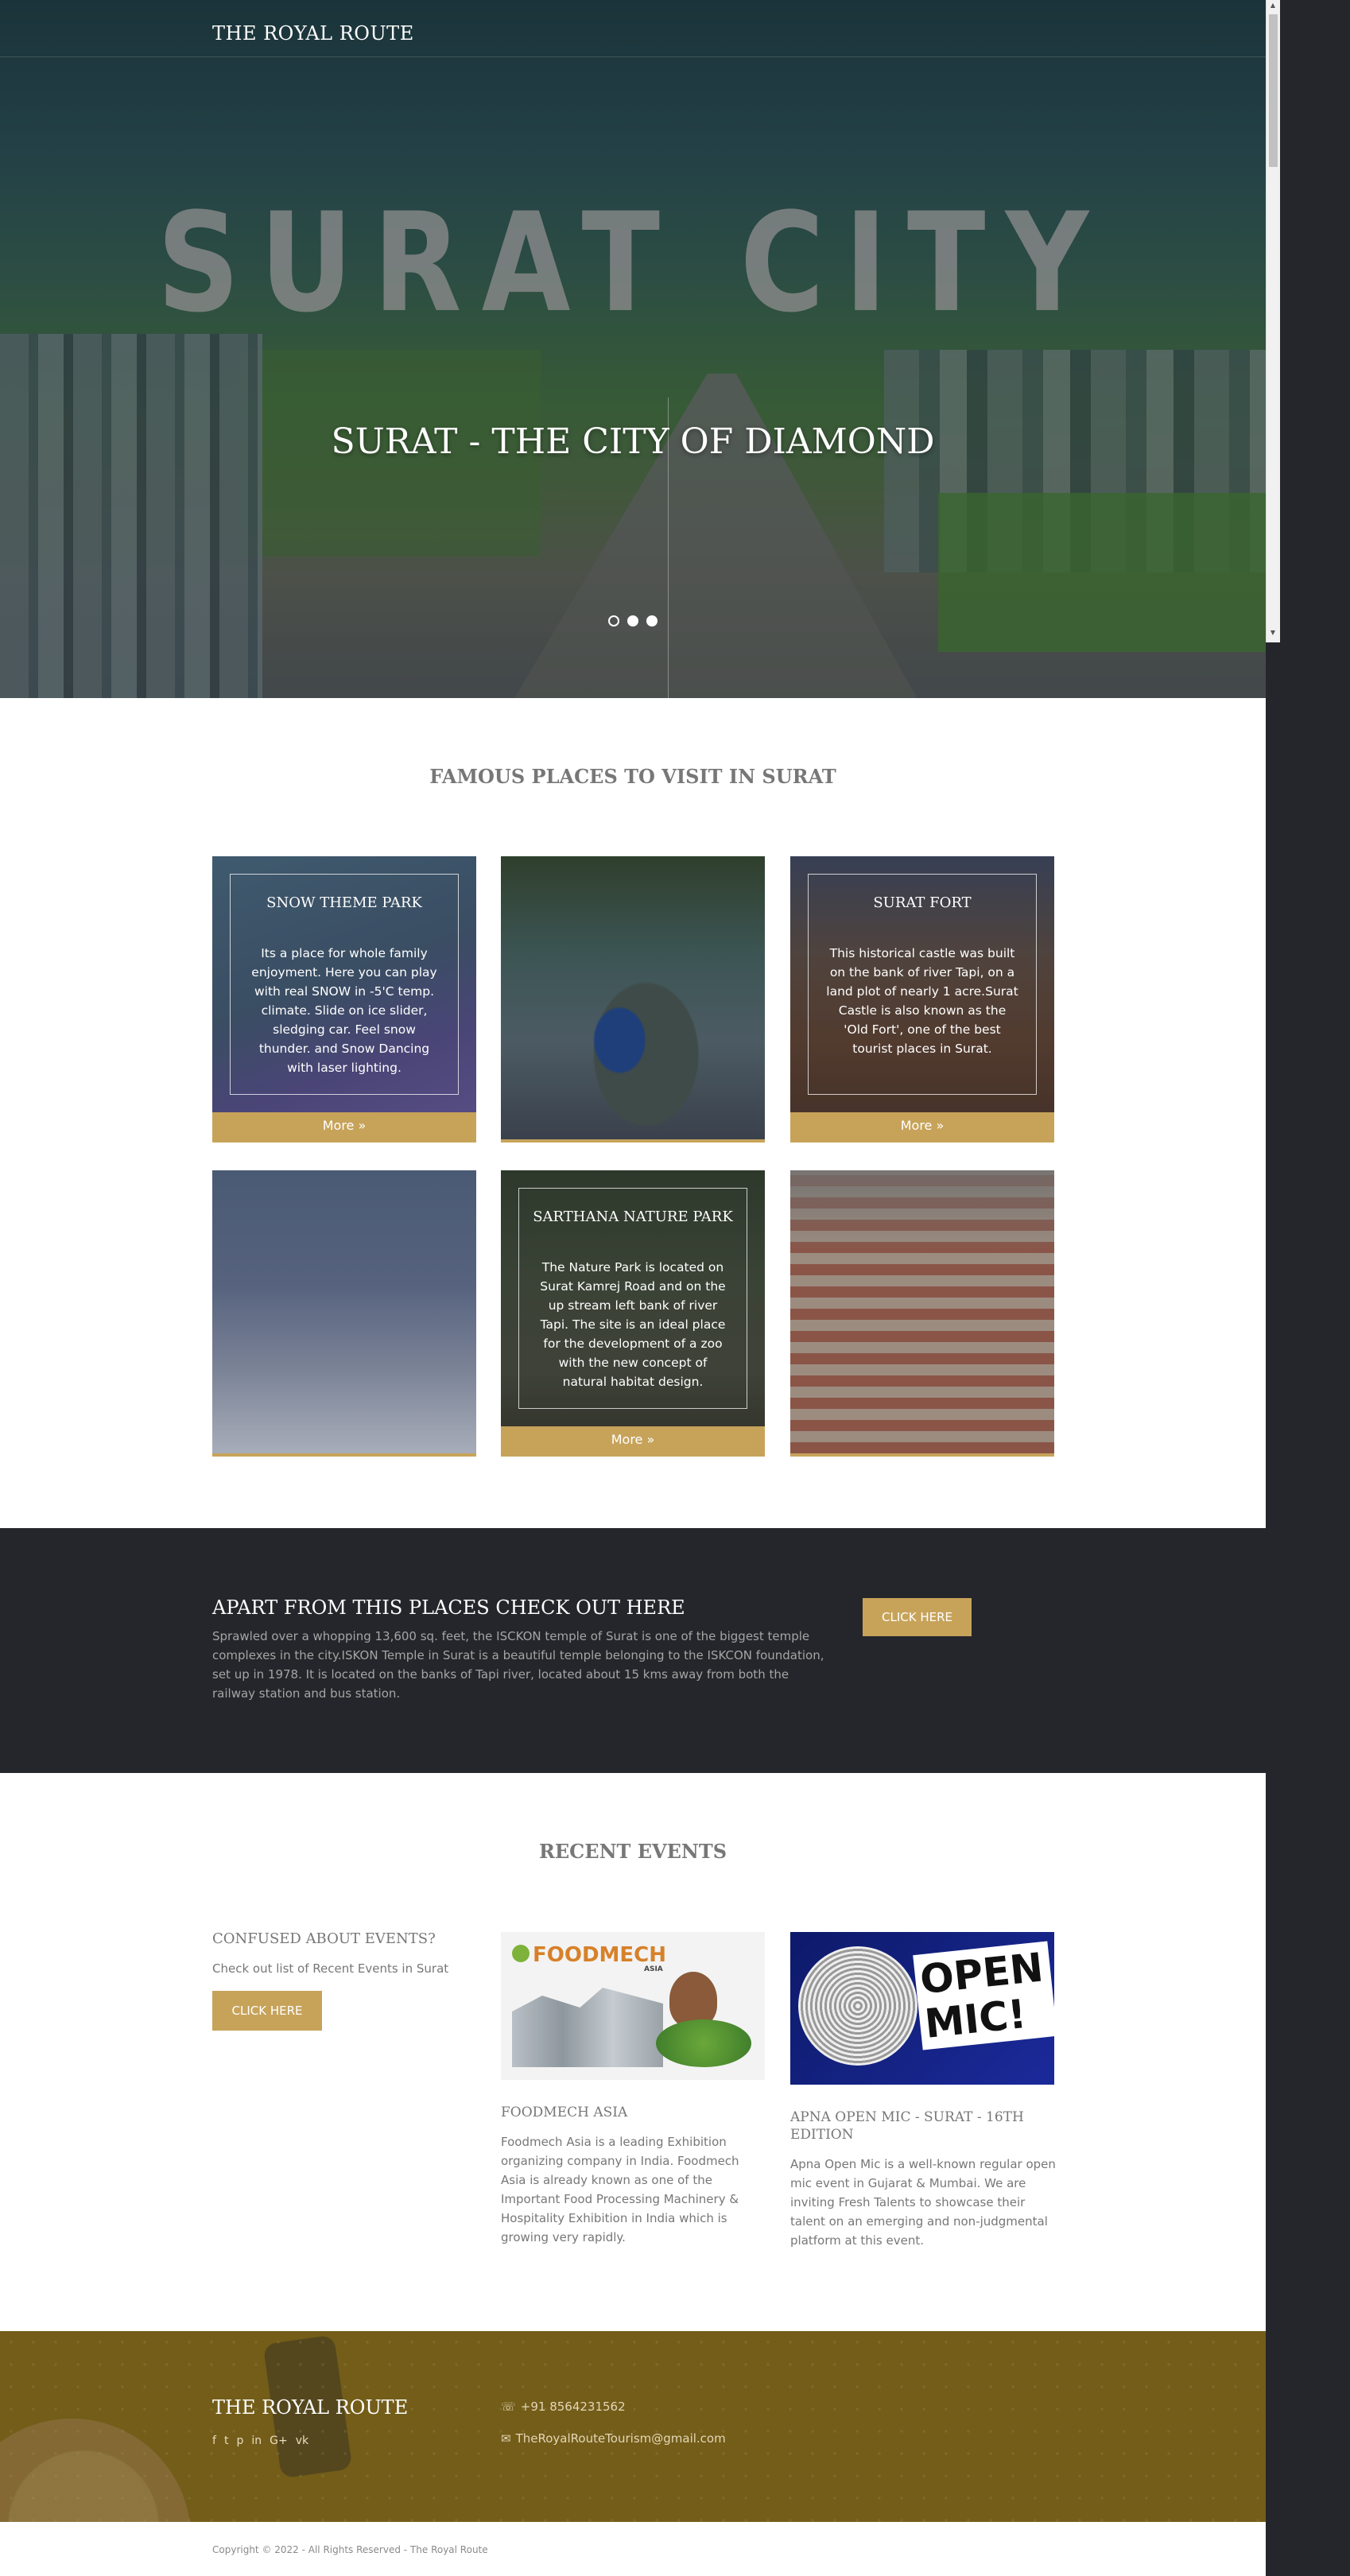  I want to click on machinery-illustration, so click(587, 2027).